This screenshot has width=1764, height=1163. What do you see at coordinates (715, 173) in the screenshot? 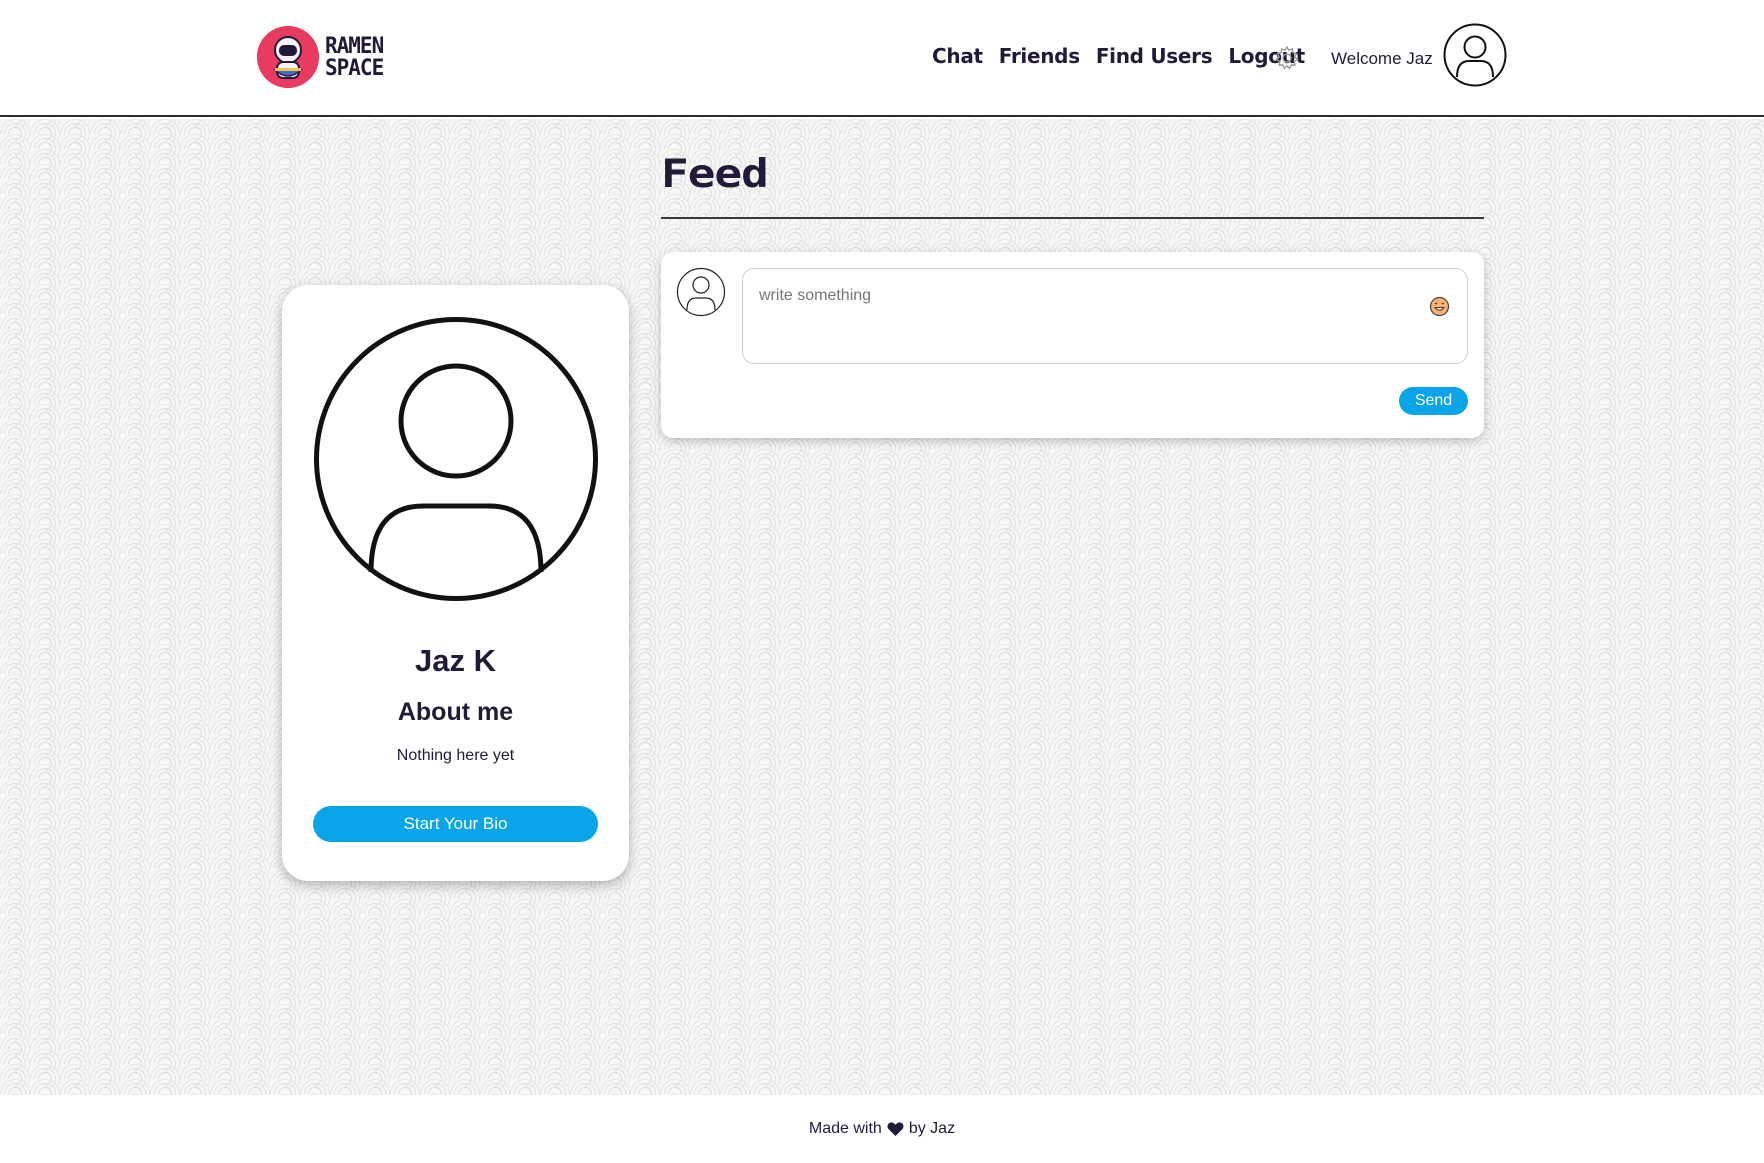
I see `feed-heading: Feed` at bounding box center [715, 173].